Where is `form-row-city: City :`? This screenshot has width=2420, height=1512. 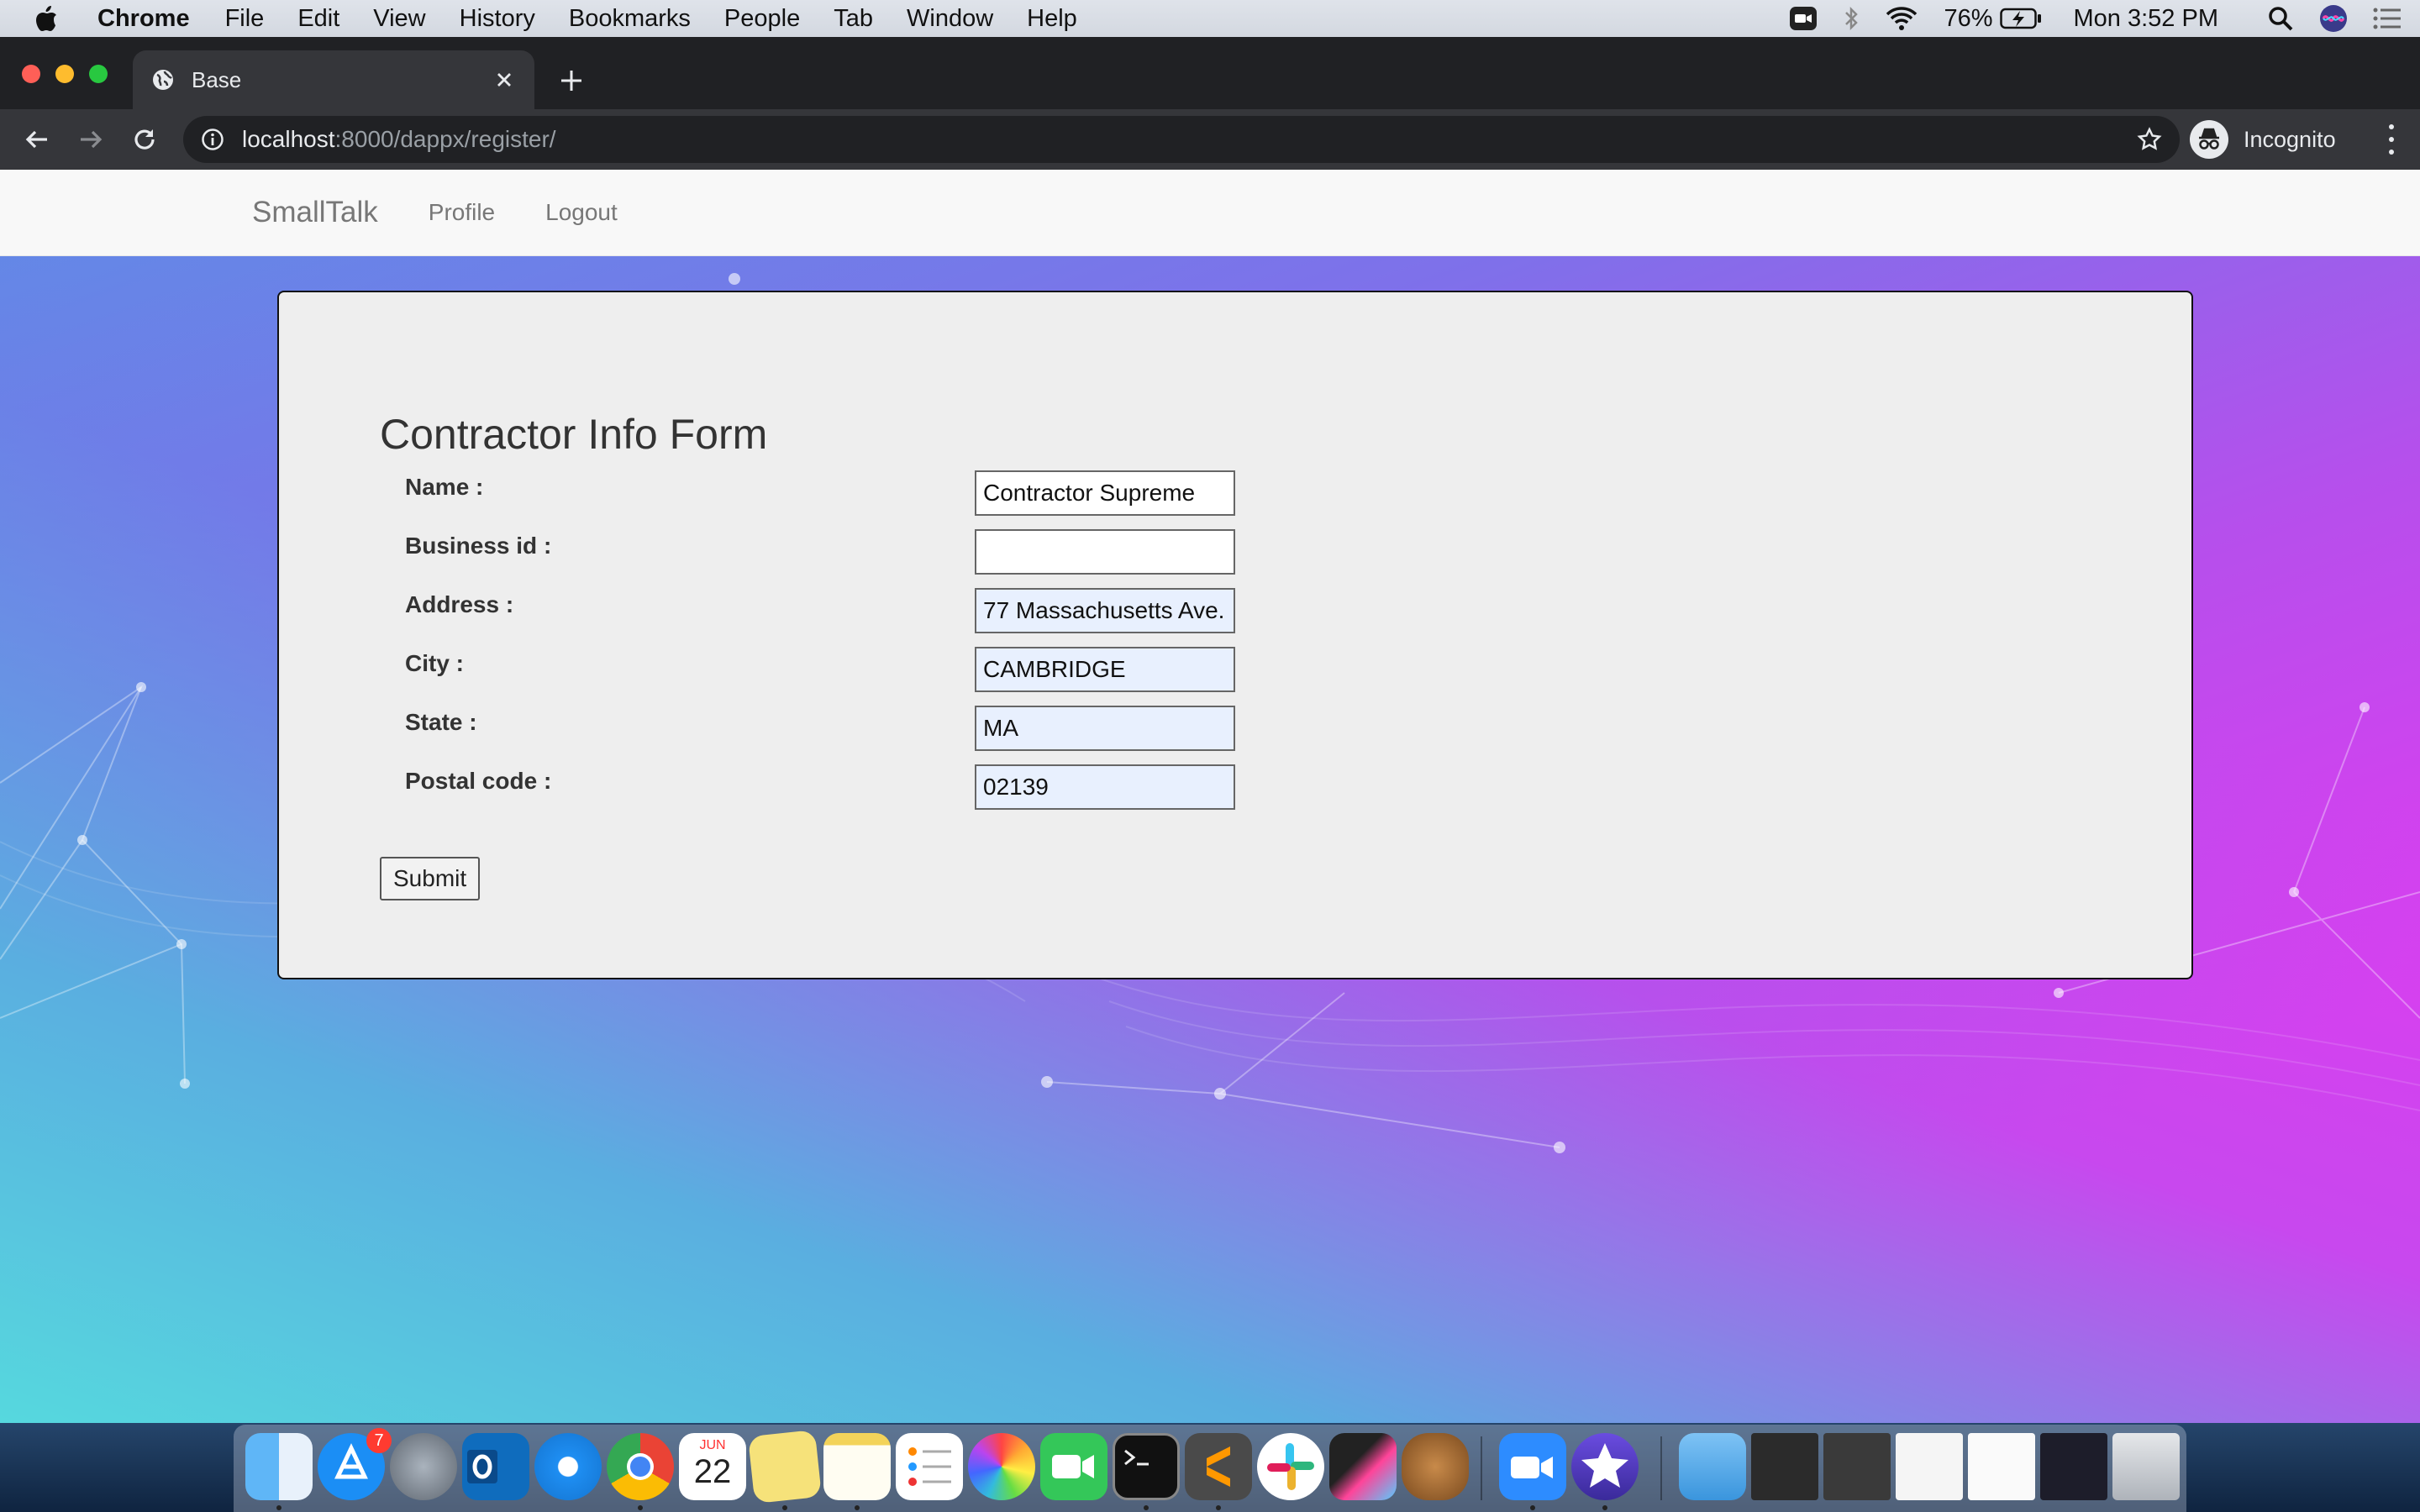
form-row-city: City : is located at coordinates (825, 671).